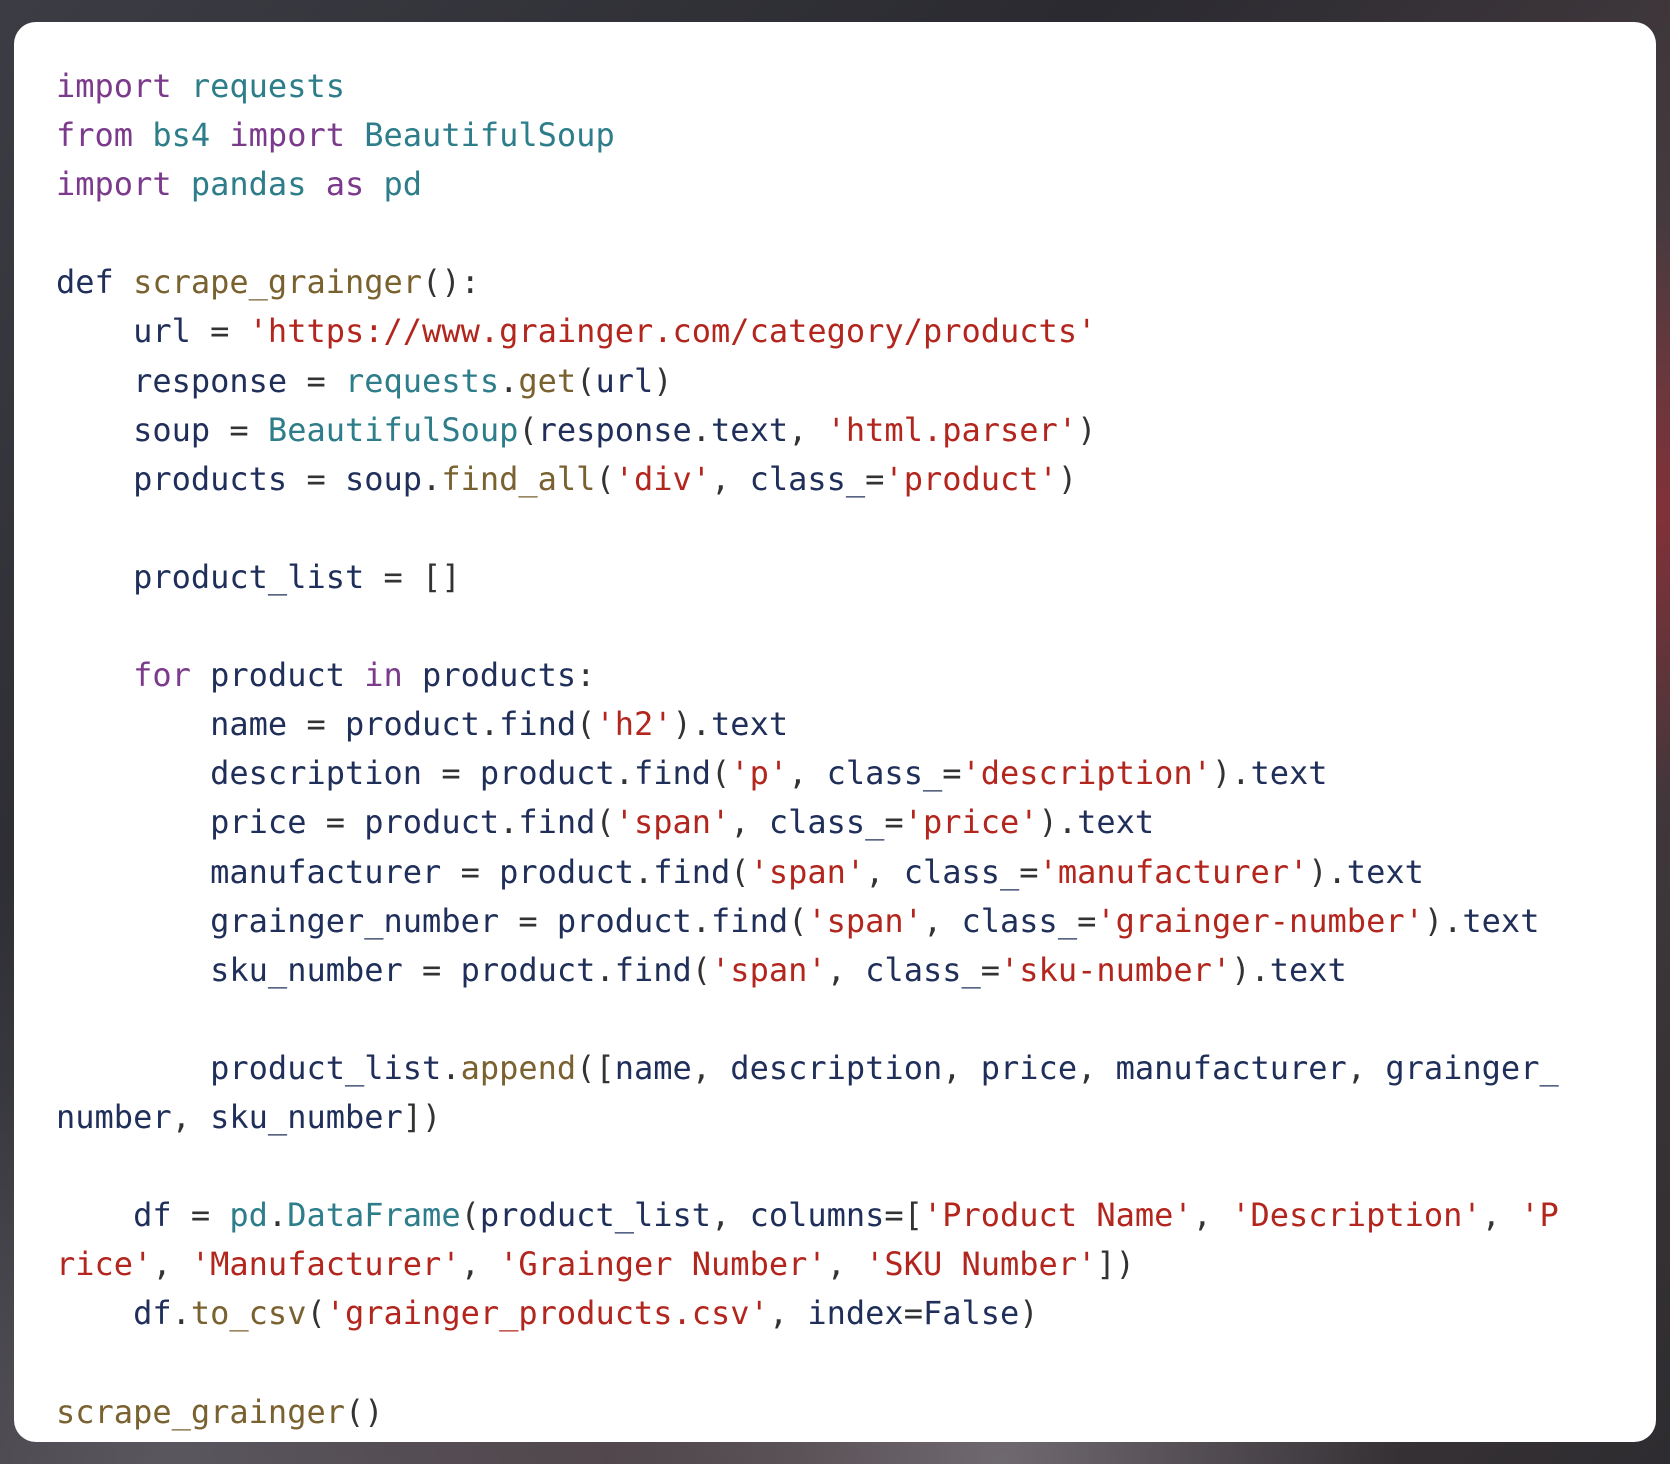 The image size is (1670, 1464). What do you see at coordinates (374, 1215) in the screenshot?
I see `code-token: DataFrame` at bounding box center [374, 1215].